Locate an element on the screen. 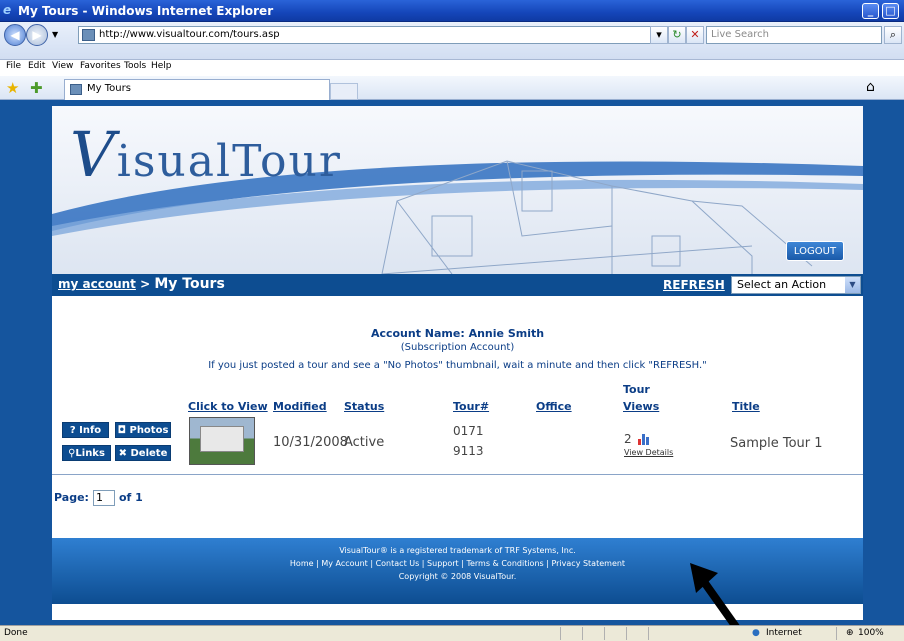  search-input: Live Search is located at coordinates (794, 35).